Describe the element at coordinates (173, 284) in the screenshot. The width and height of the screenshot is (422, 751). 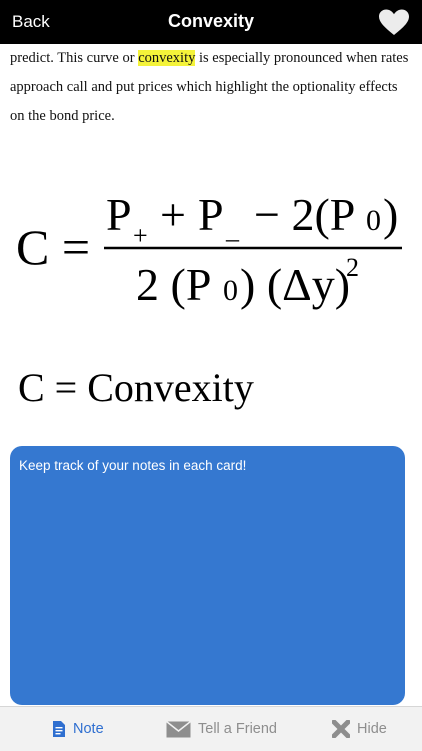
I see `formula-den-two: 2 (P` at that location.